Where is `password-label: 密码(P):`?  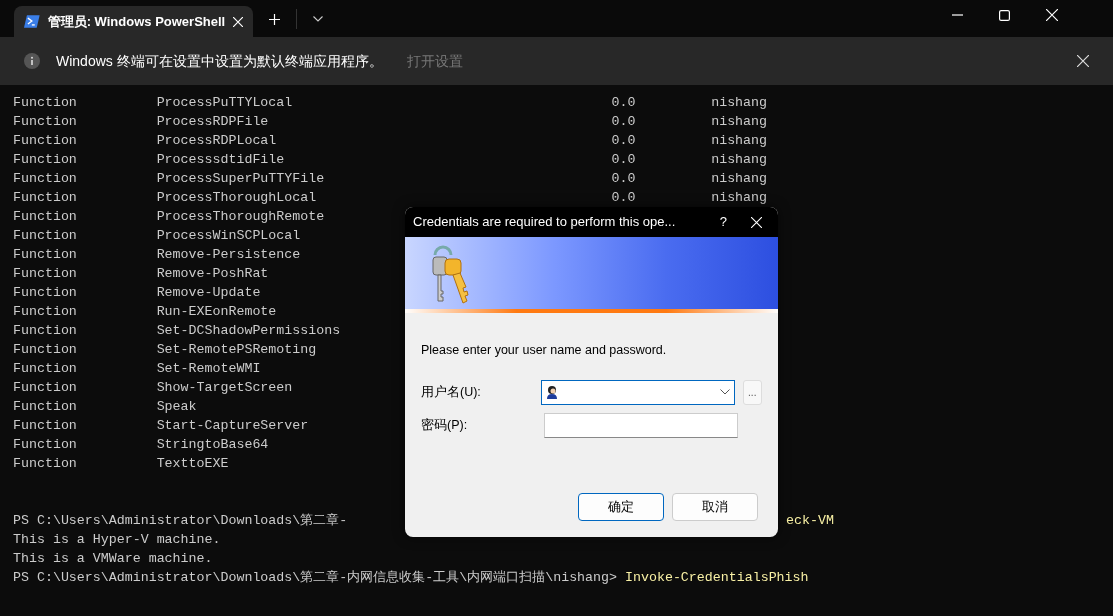
password-label: 密码(P): is located at coordinates (445, 425).